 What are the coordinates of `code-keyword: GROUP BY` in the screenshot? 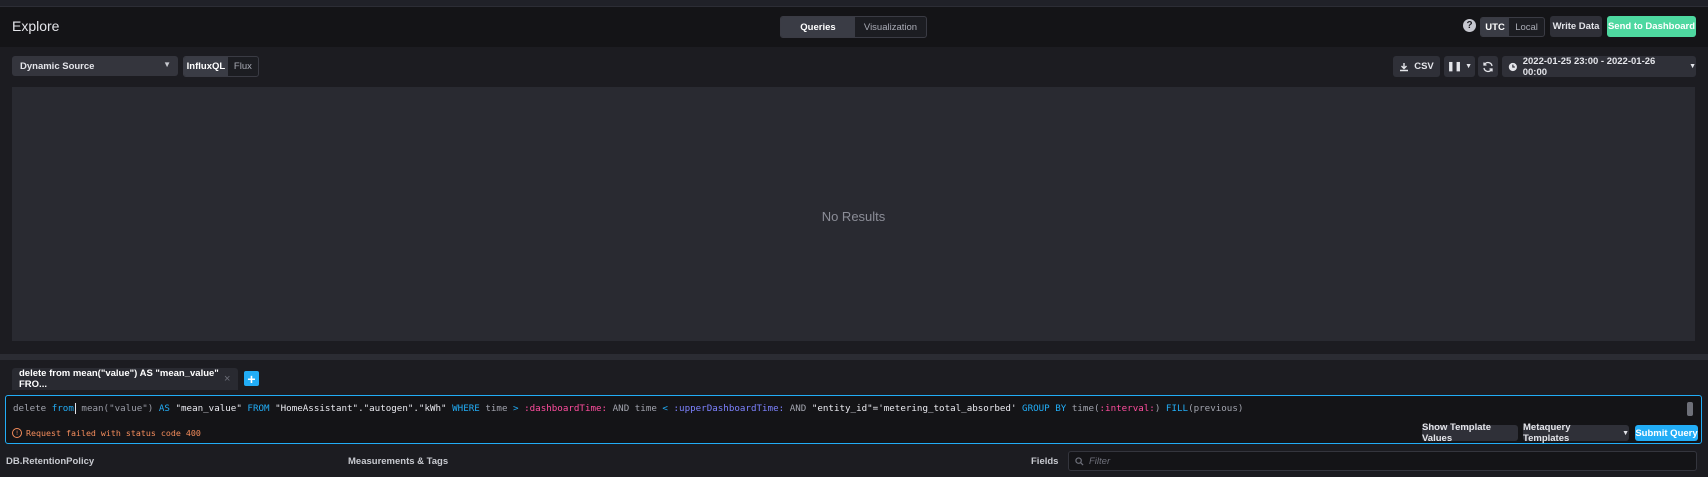 It's located at (1044, 408).